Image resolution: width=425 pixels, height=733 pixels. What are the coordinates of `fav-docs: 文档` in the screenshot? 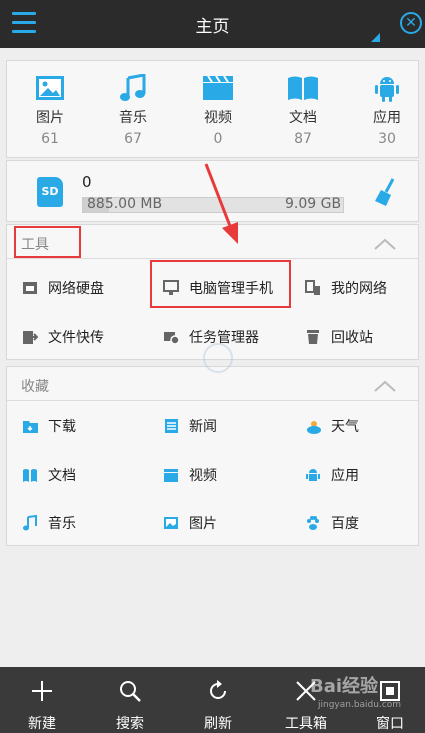 It's located at (48, 475).